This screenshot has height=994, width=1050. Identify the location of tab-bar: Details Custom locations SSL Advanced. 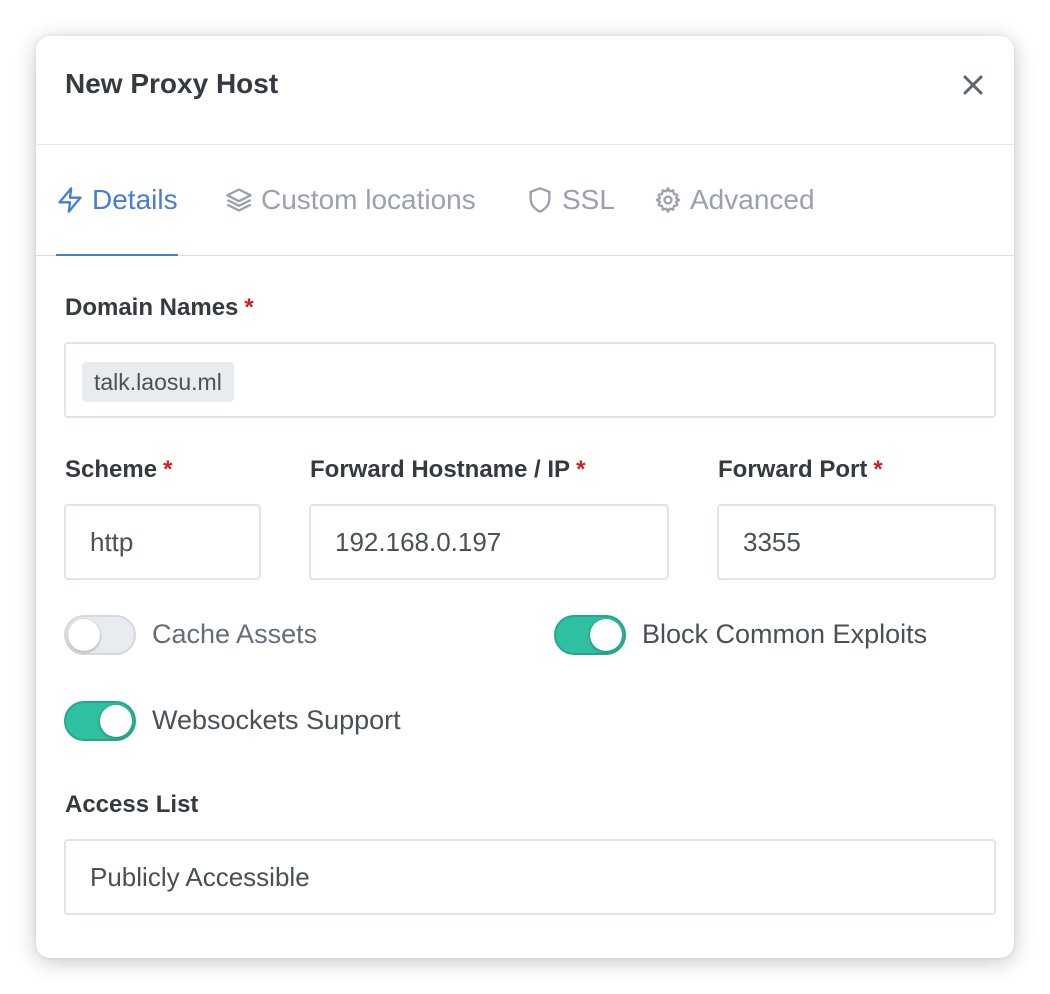
(525, 200).